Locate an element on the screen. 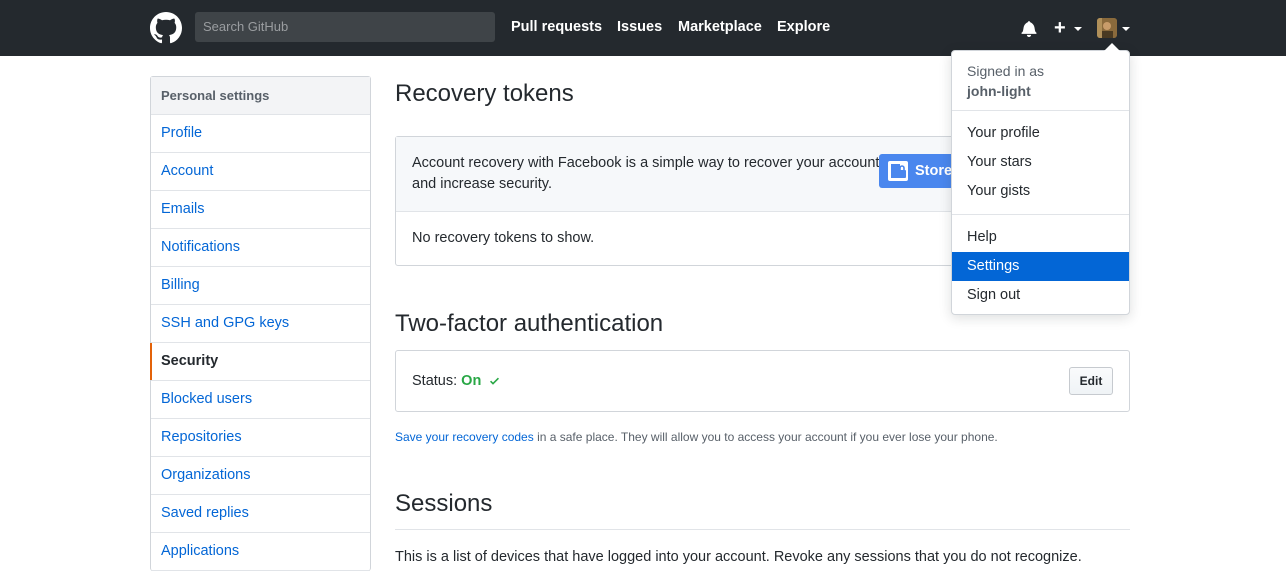 The width and height of the screenshot is (1286, 573). store-button-label: Store is located at coordinates (934, 171).